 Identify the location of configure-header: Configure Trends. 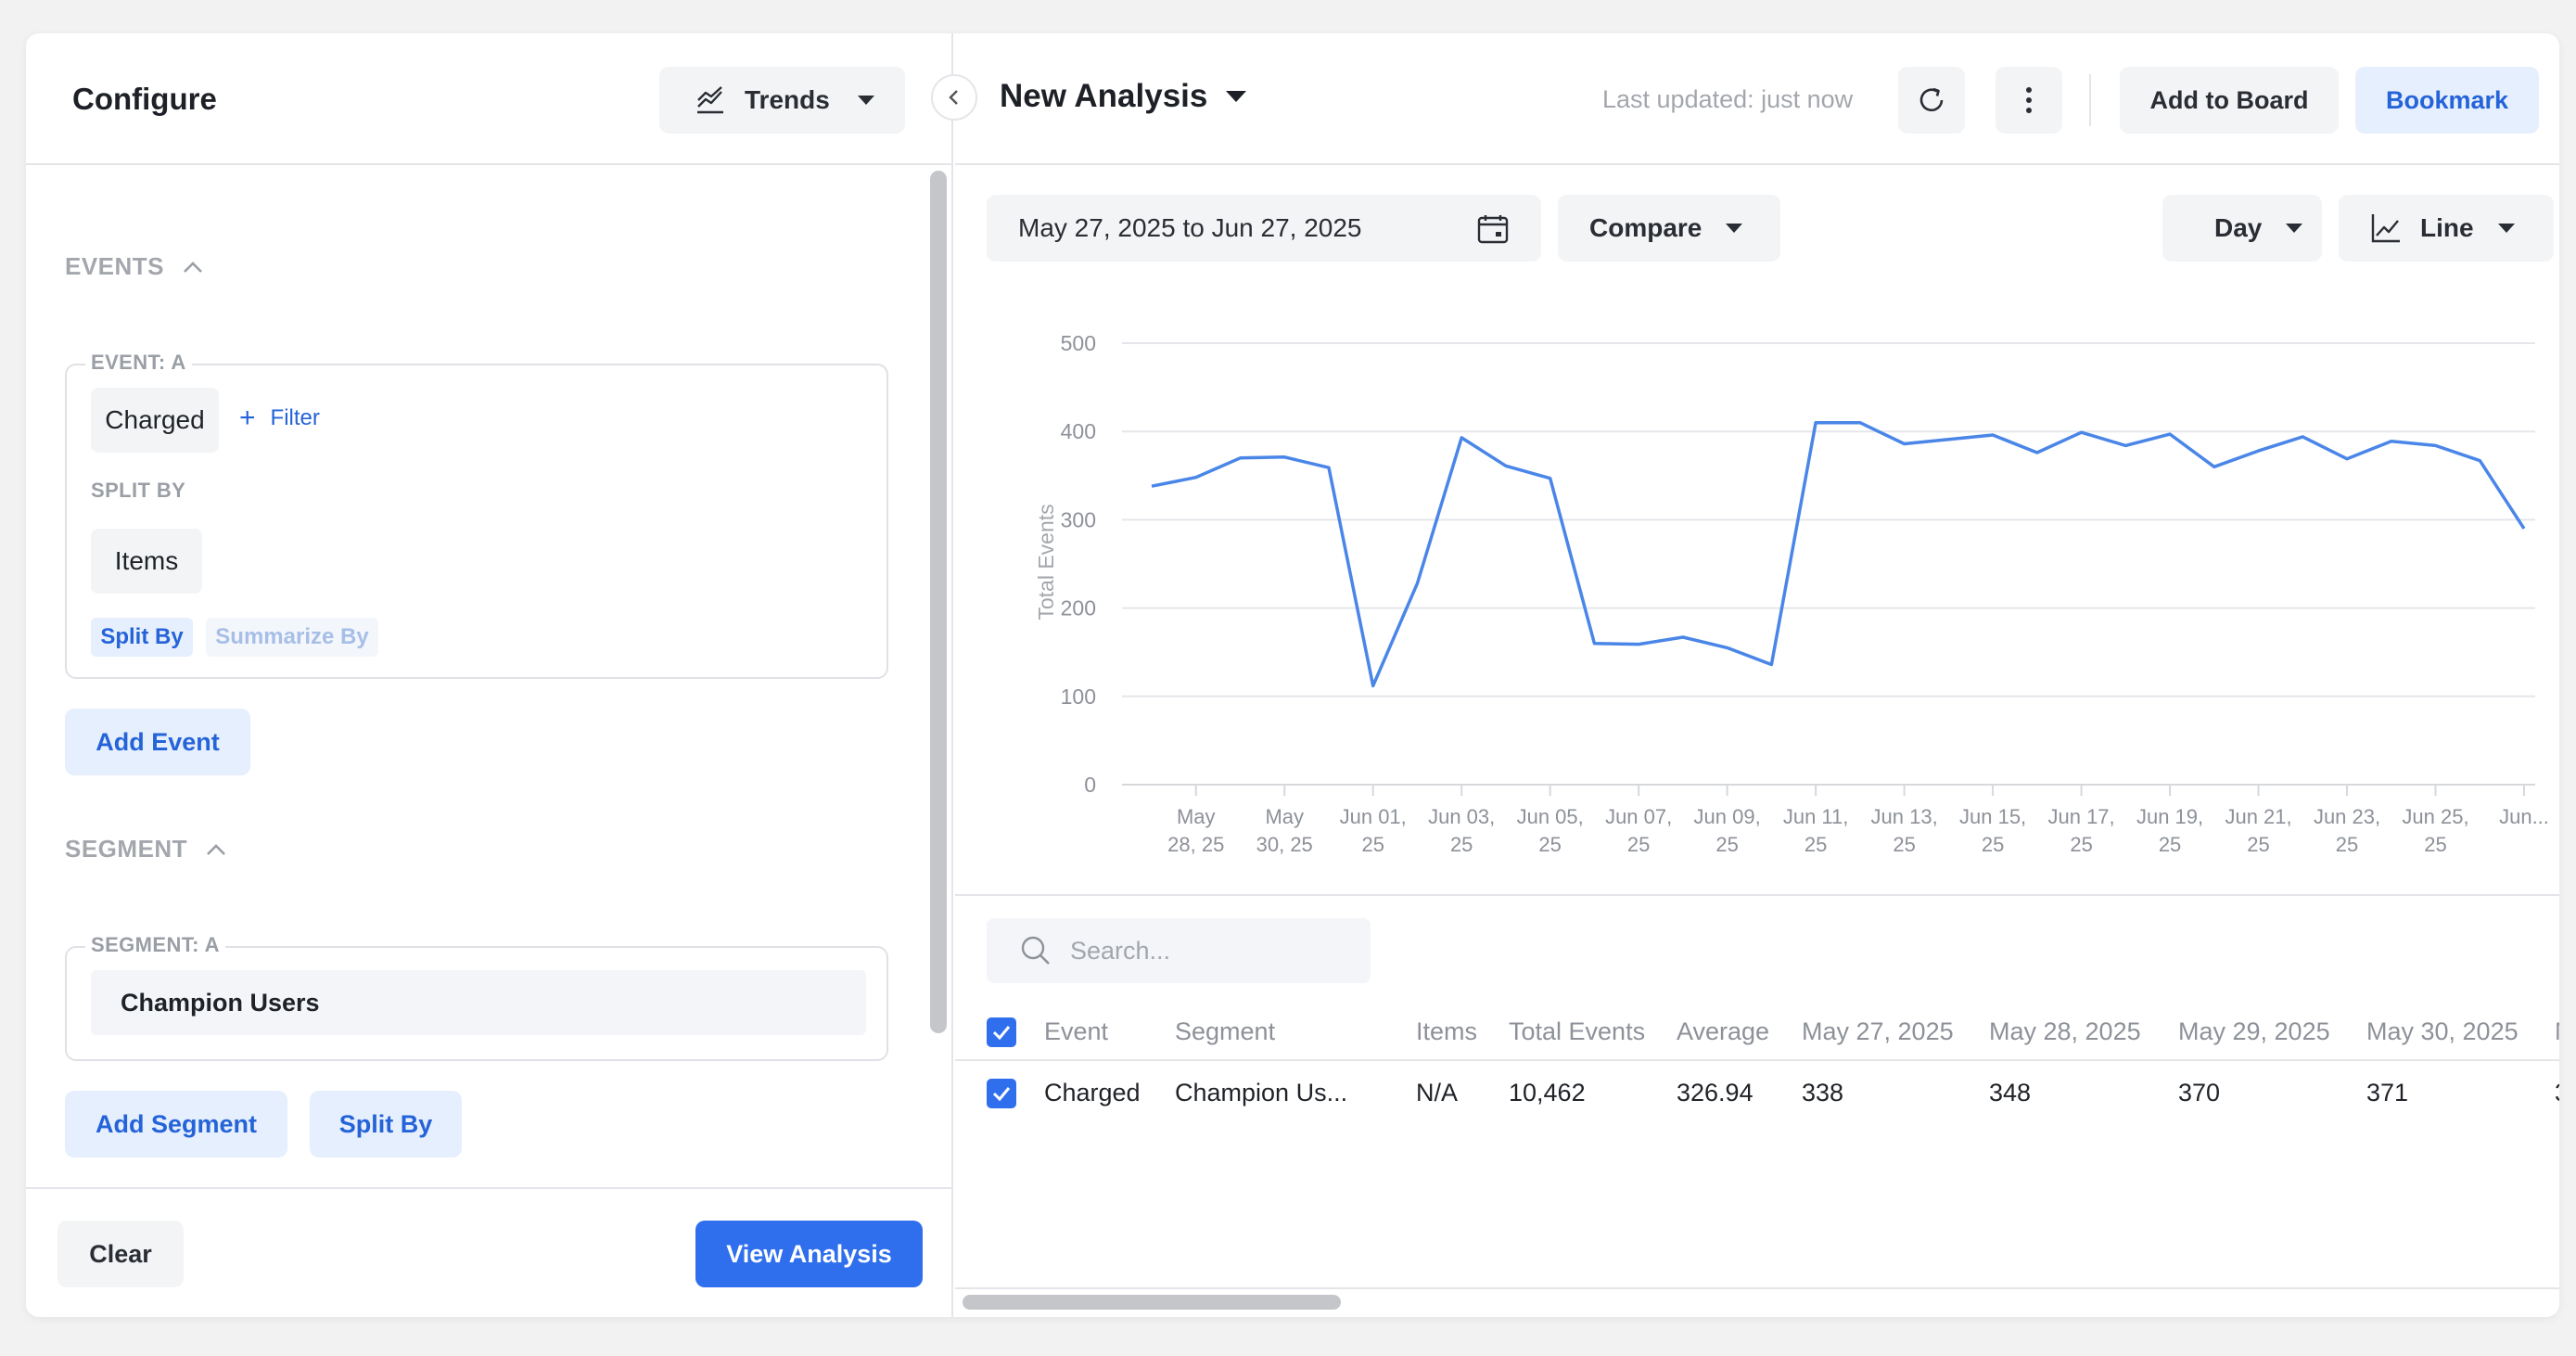
(489, 99).